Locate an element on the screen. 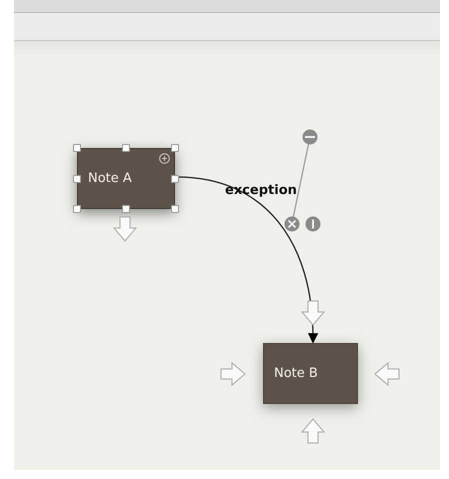  info-icon is located at coordinates (313, 224).